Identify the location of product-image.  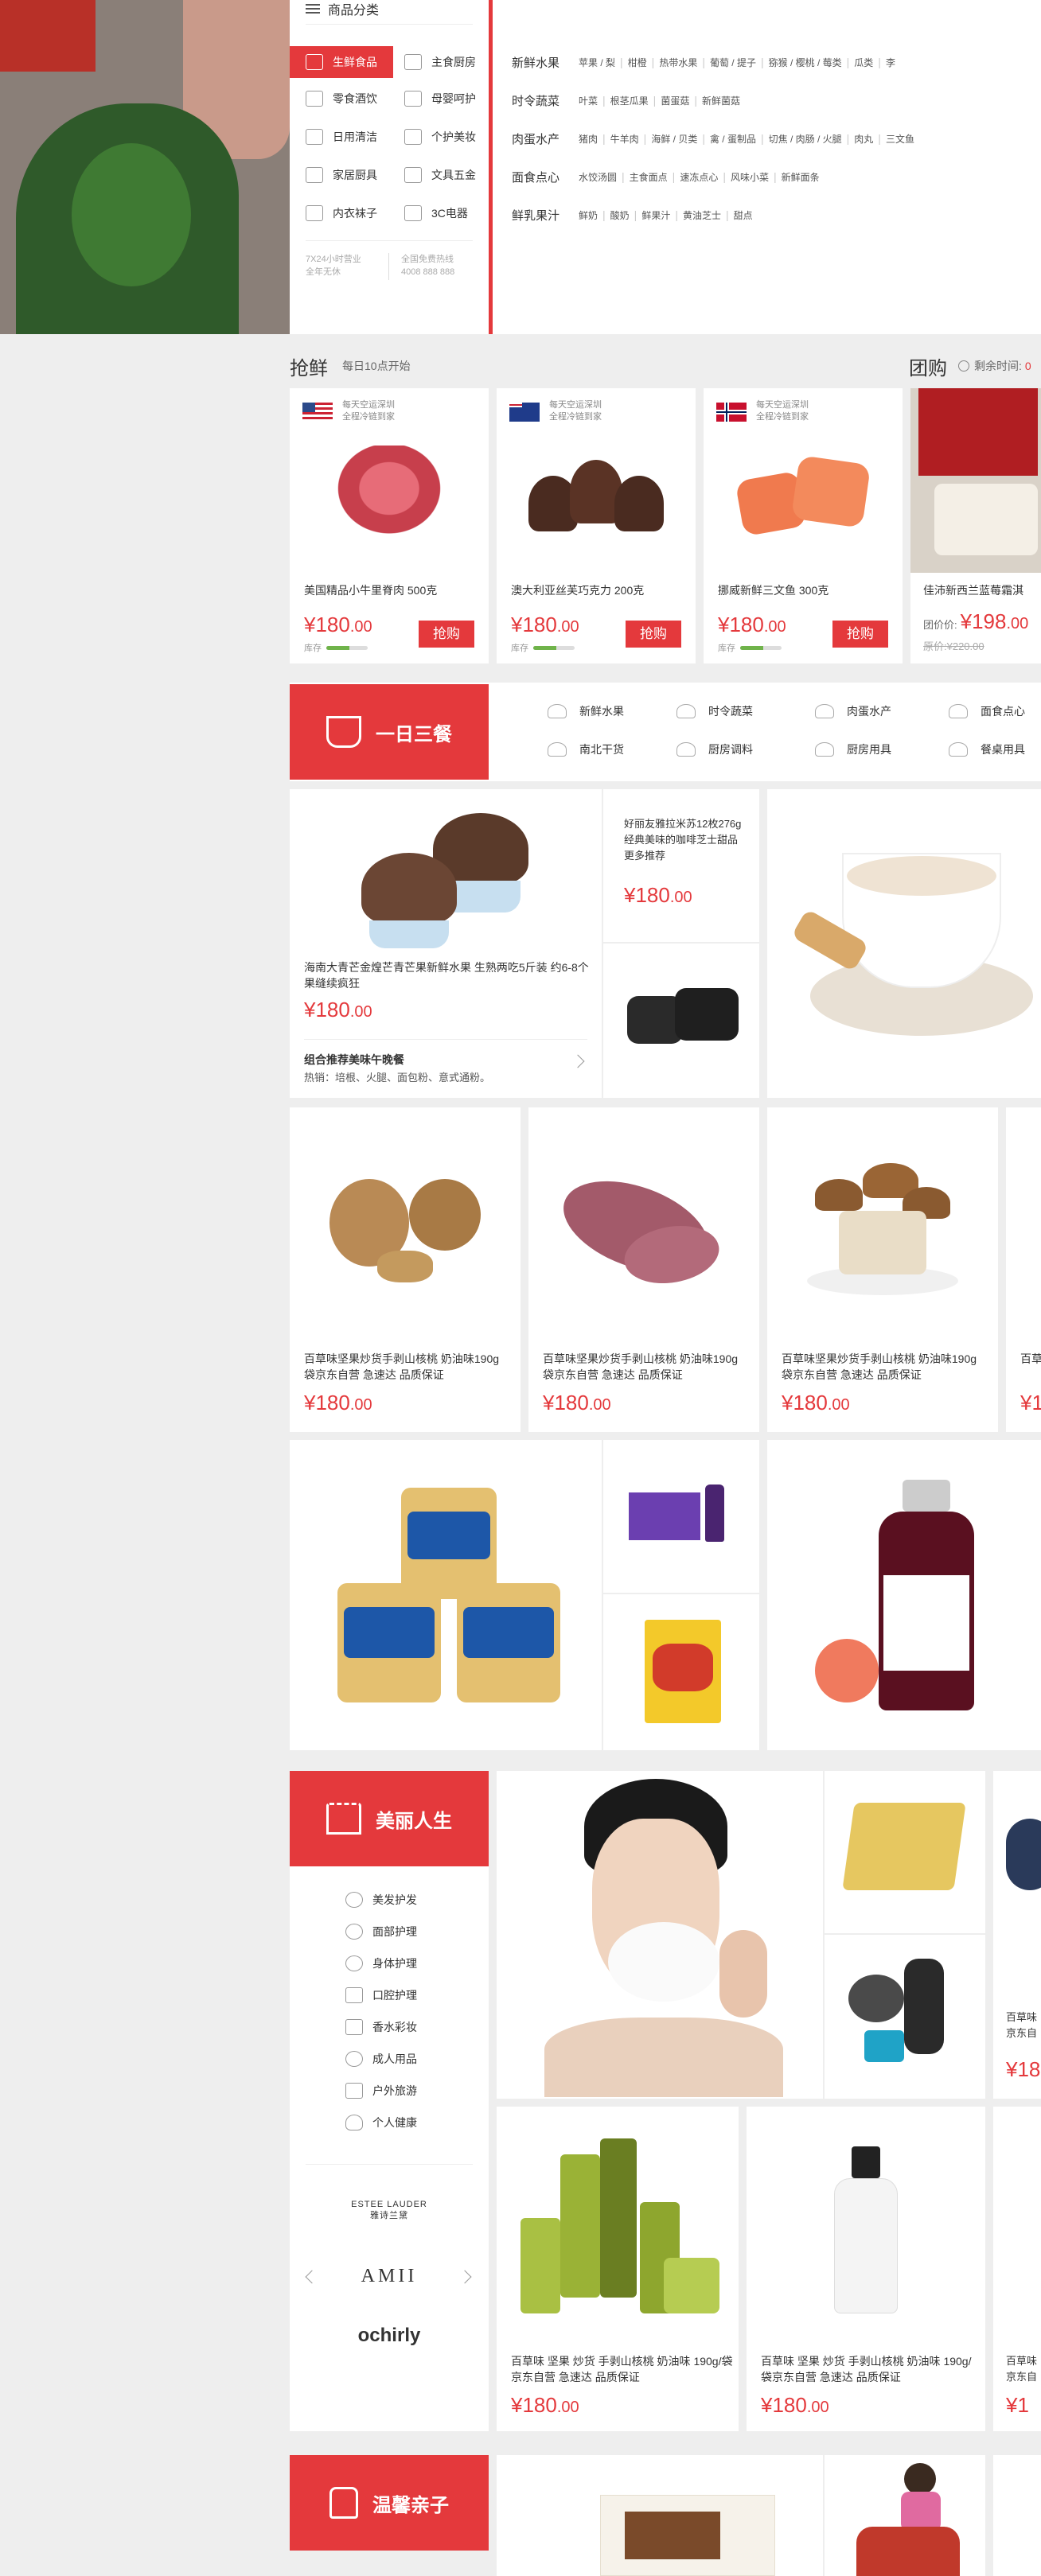
(1023, 1855).